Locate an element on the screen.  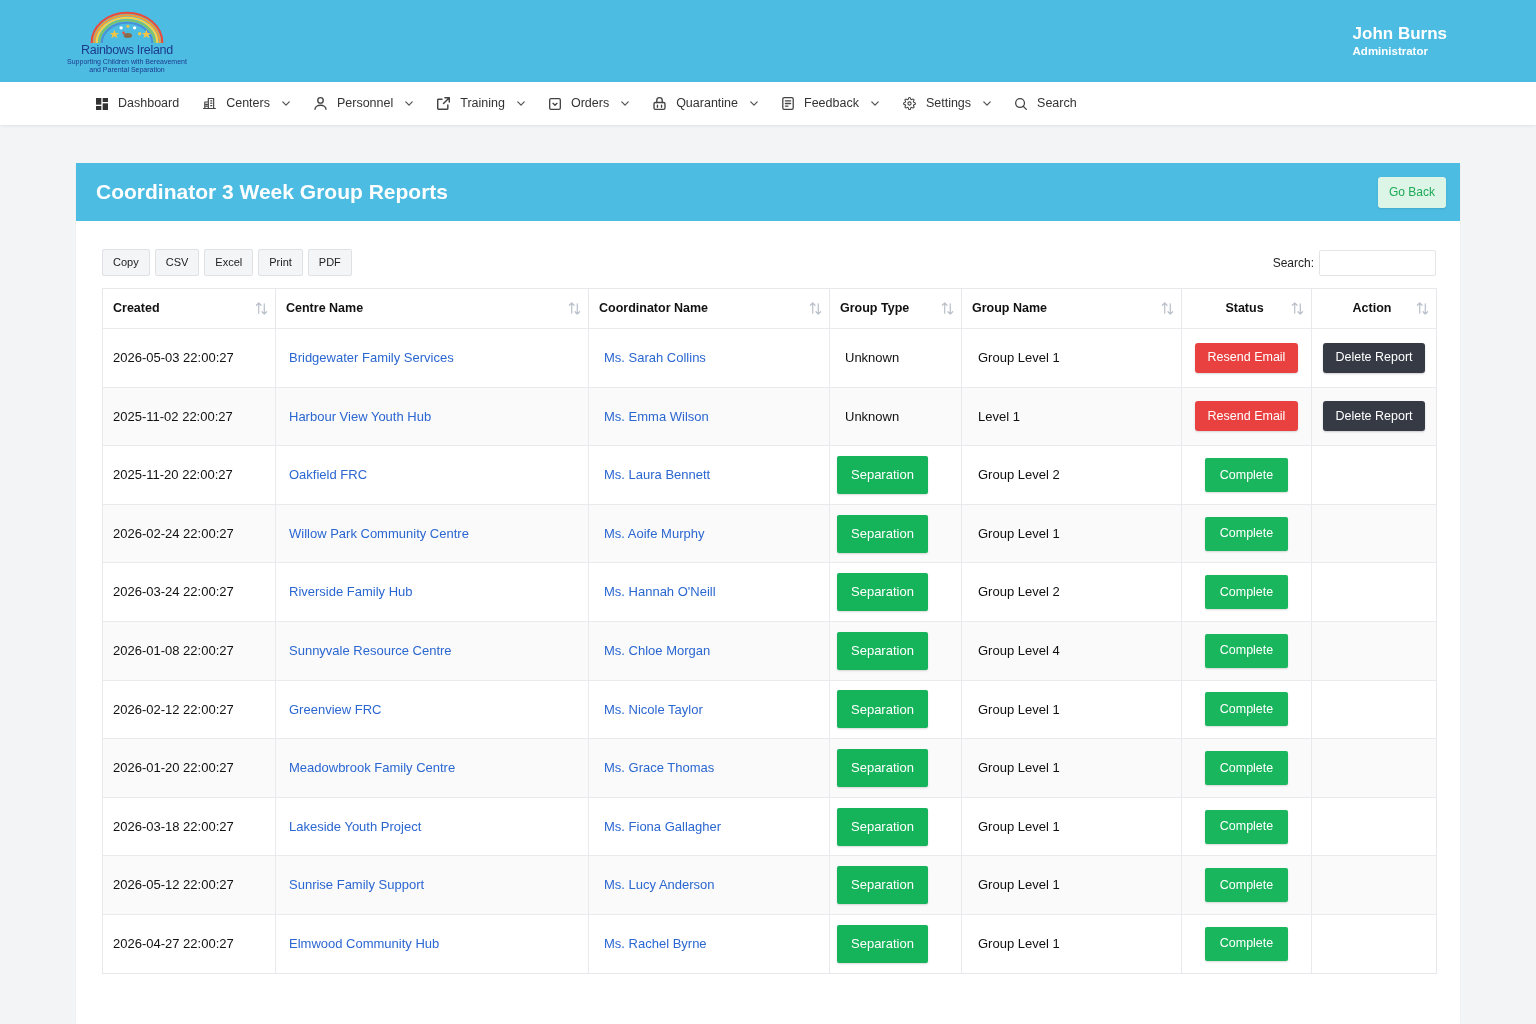
nav-item: Dashboard is located at coordinates (138, 103).